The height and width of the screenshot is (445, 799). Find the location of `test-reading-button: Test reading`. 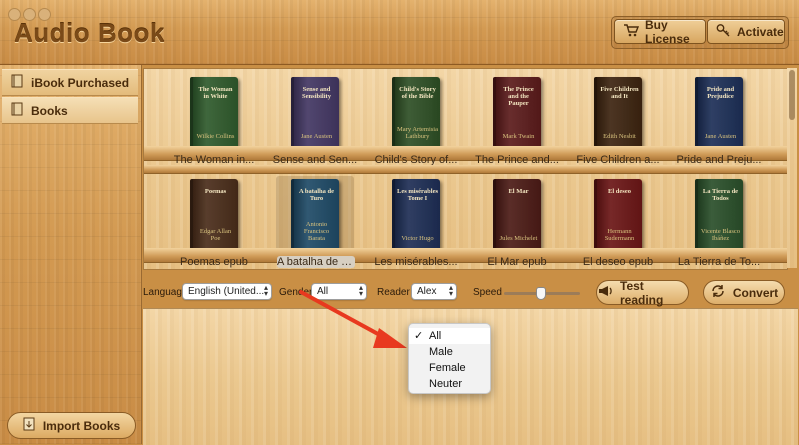

test-reading-button: Test reading is located at coordinates (642, 292).